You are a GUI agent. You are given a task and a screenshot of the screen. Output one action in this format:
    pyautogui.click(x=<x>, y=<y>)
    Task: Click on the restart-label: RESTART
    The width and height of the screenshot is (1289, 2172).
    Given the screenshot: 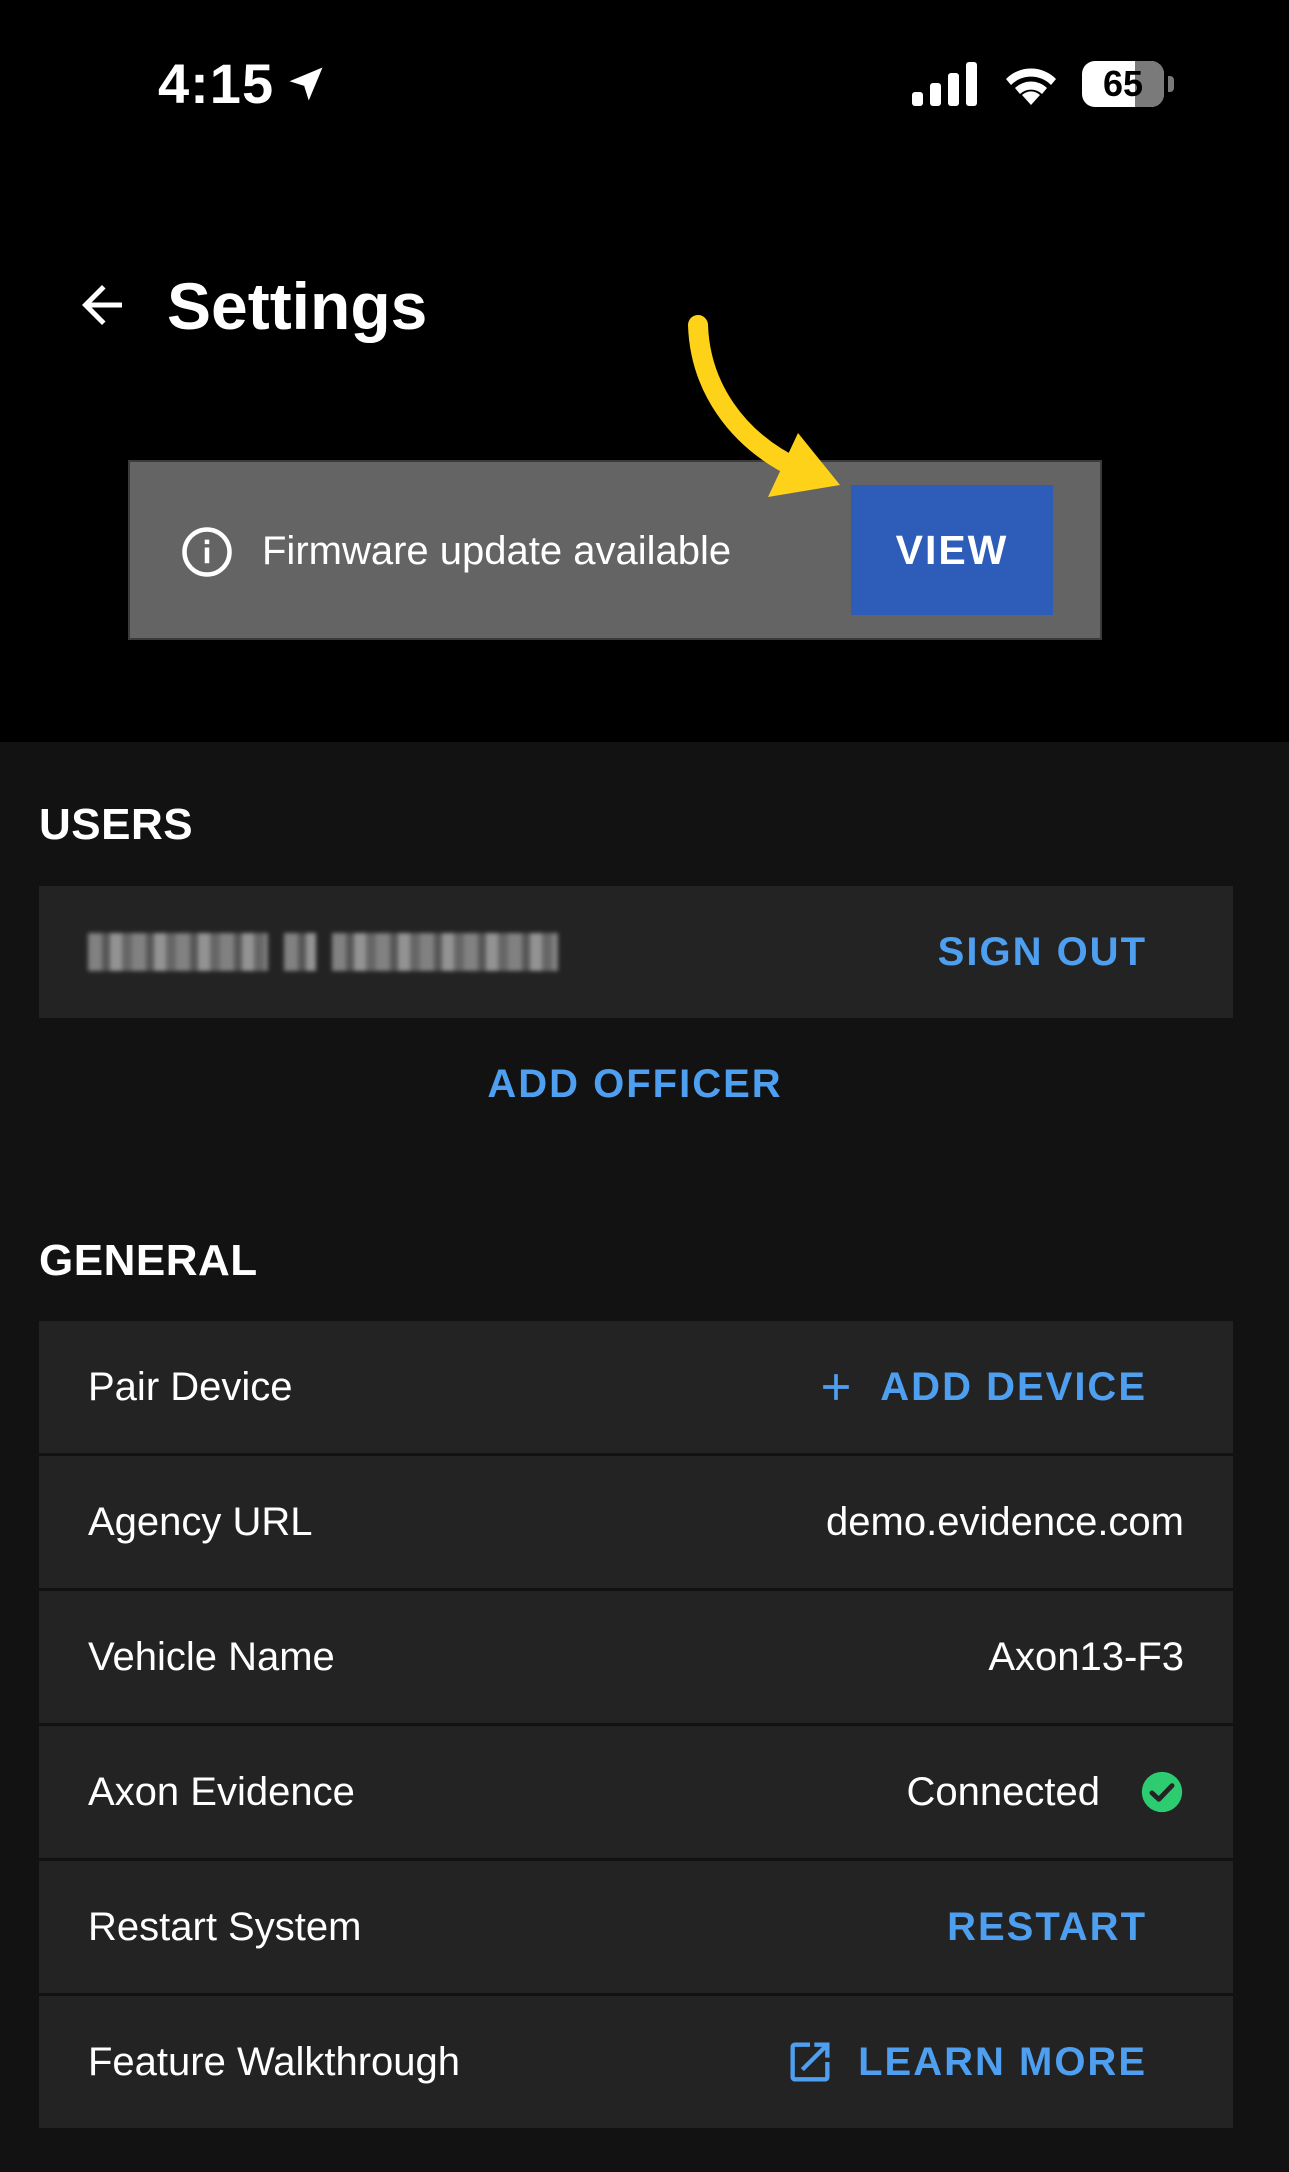 What is the action you would take?
    pyautogui.click(x=1047, y=1926)
    